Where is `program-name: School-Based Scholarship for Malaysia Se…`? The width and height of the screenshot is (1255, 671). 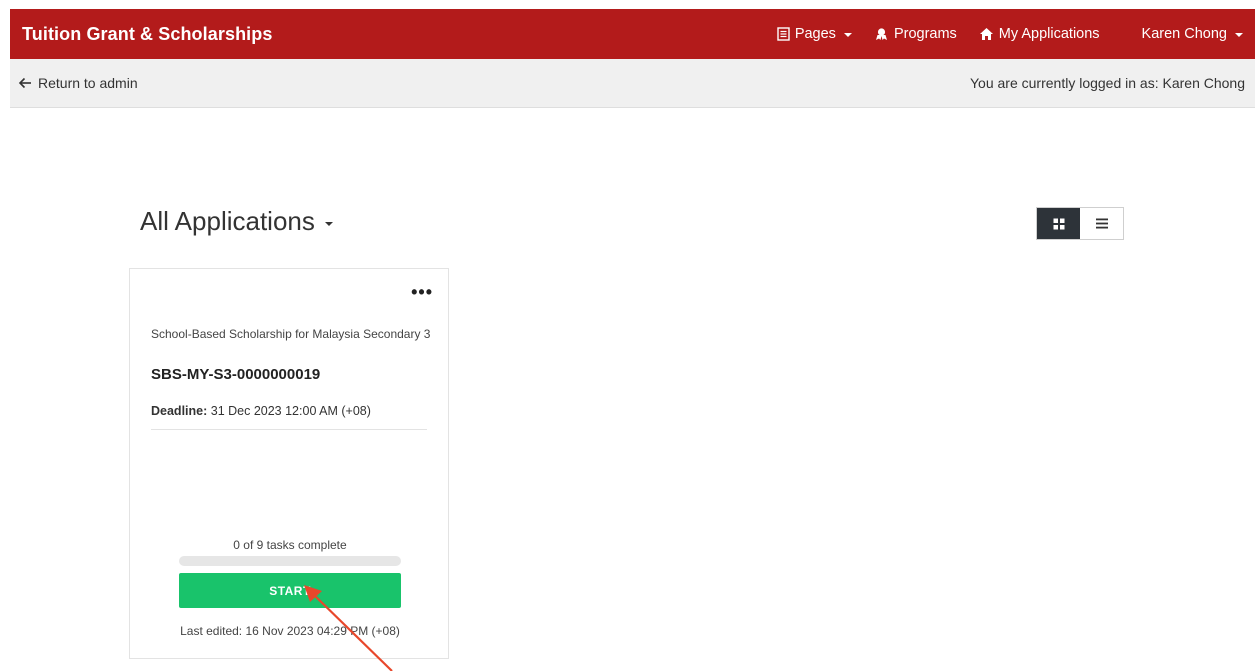
program-name: School-Based Scholarship for Malaysia Se… is located at coordinates (291, 334).